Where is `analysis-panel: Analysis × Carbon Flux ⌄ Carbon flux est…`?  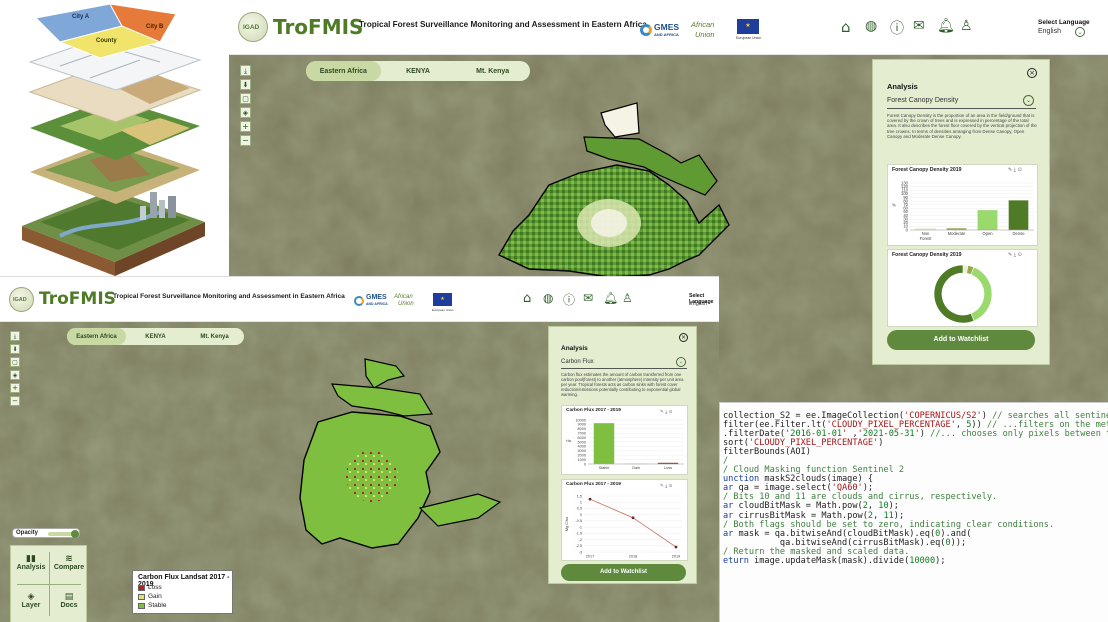 analysis-panel: Analysis × Carbon Flux ⌄ Carbon flux est… is located at coordinates (622, 455).